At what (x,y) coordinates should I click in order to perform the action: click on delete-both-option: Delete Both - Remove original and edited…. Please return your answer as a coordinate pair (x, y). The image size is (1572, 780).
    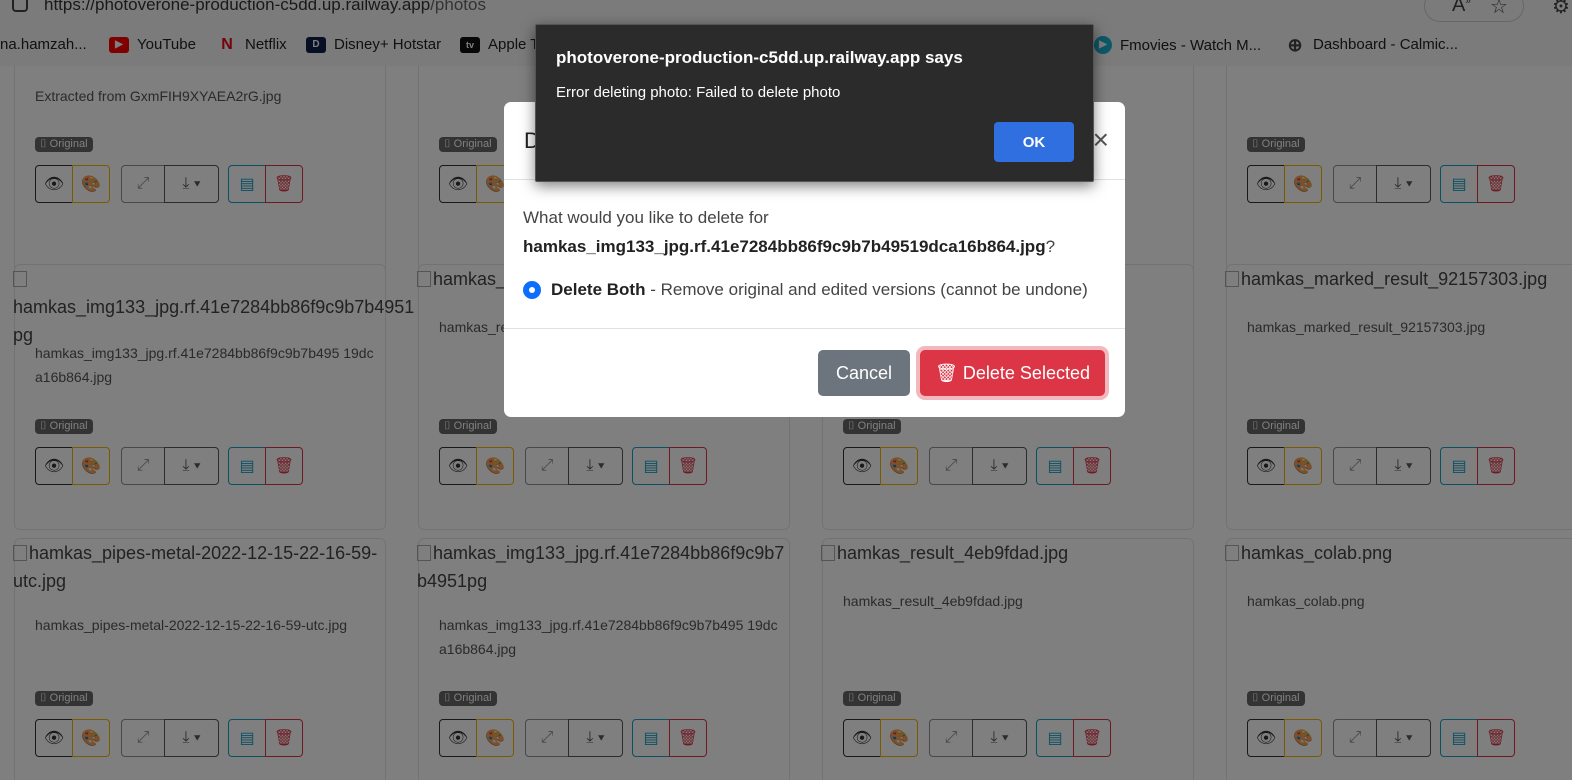
    Looking at the image, I should click on (805, 290).